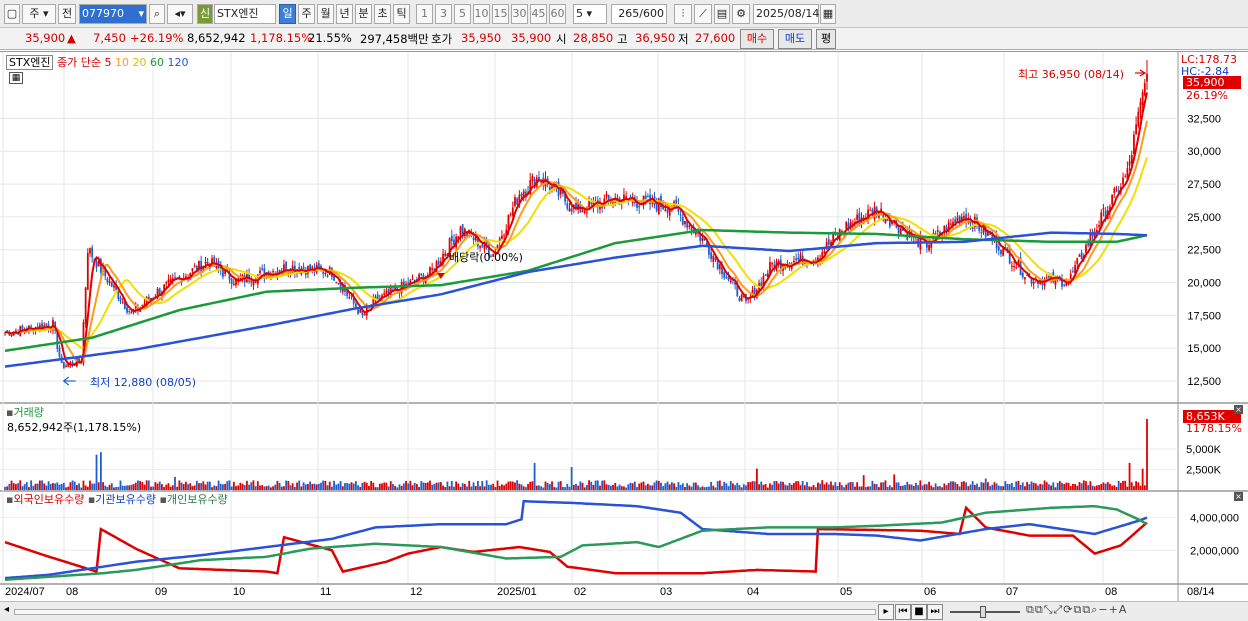 This screenshot has width=1248, height=621. Describe the element at coordinates (590, 14) in the screenshot. I see `count-input: 5 ▾` at that location.